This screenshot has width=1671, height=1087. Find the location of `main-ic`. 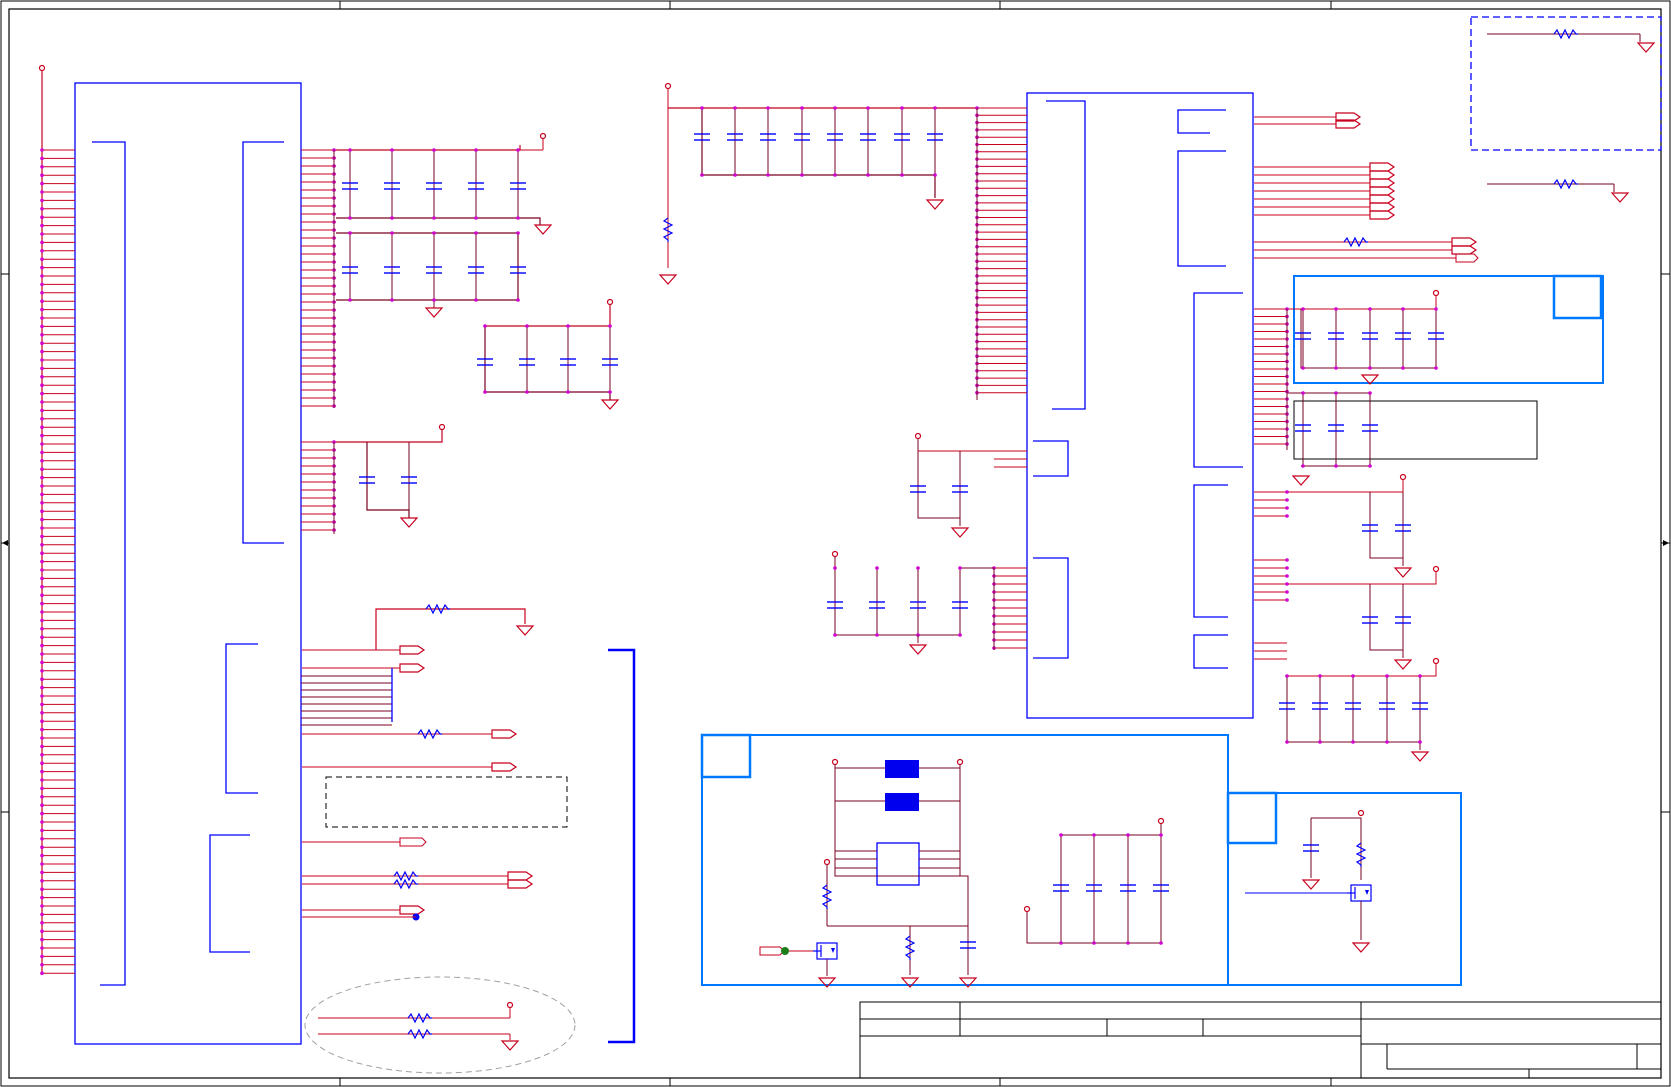

main-ic is located at coordinates (1114, 405).